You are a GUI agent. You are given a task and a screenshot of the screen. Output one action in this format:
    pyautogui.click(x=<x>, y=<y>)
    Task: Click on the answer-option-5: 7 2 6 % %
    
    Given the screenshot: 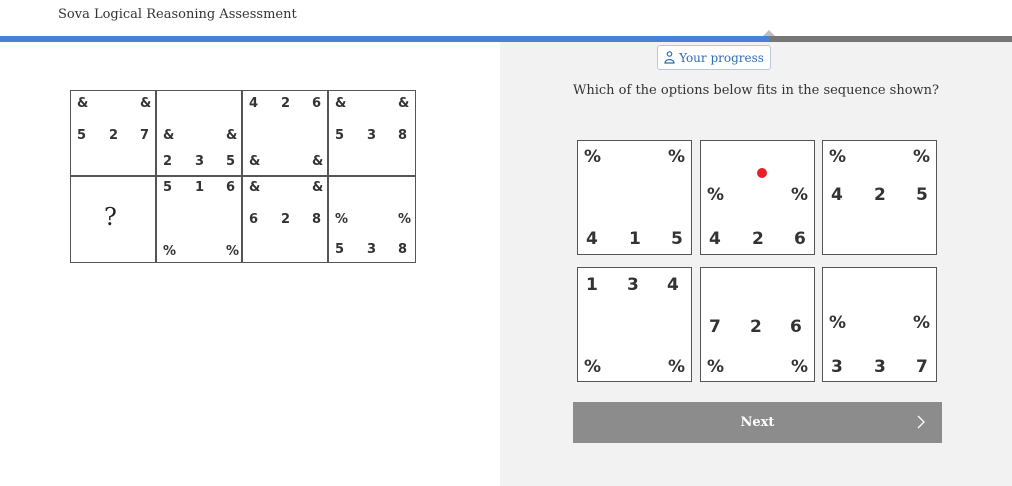 What is the action you would take?
    pyautogui.click(x=757, y=324)
    